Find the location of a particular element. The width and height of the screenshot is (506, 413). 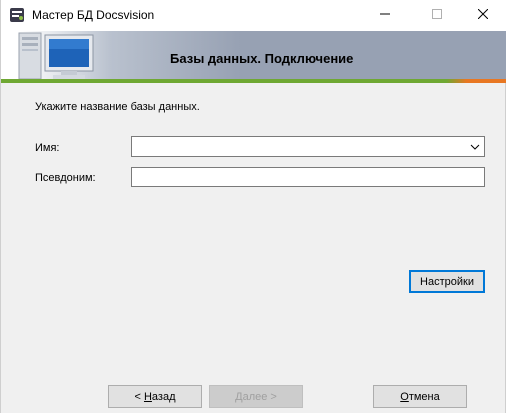

alias-label: Псевдоним: is located at coordinates (65, 178).